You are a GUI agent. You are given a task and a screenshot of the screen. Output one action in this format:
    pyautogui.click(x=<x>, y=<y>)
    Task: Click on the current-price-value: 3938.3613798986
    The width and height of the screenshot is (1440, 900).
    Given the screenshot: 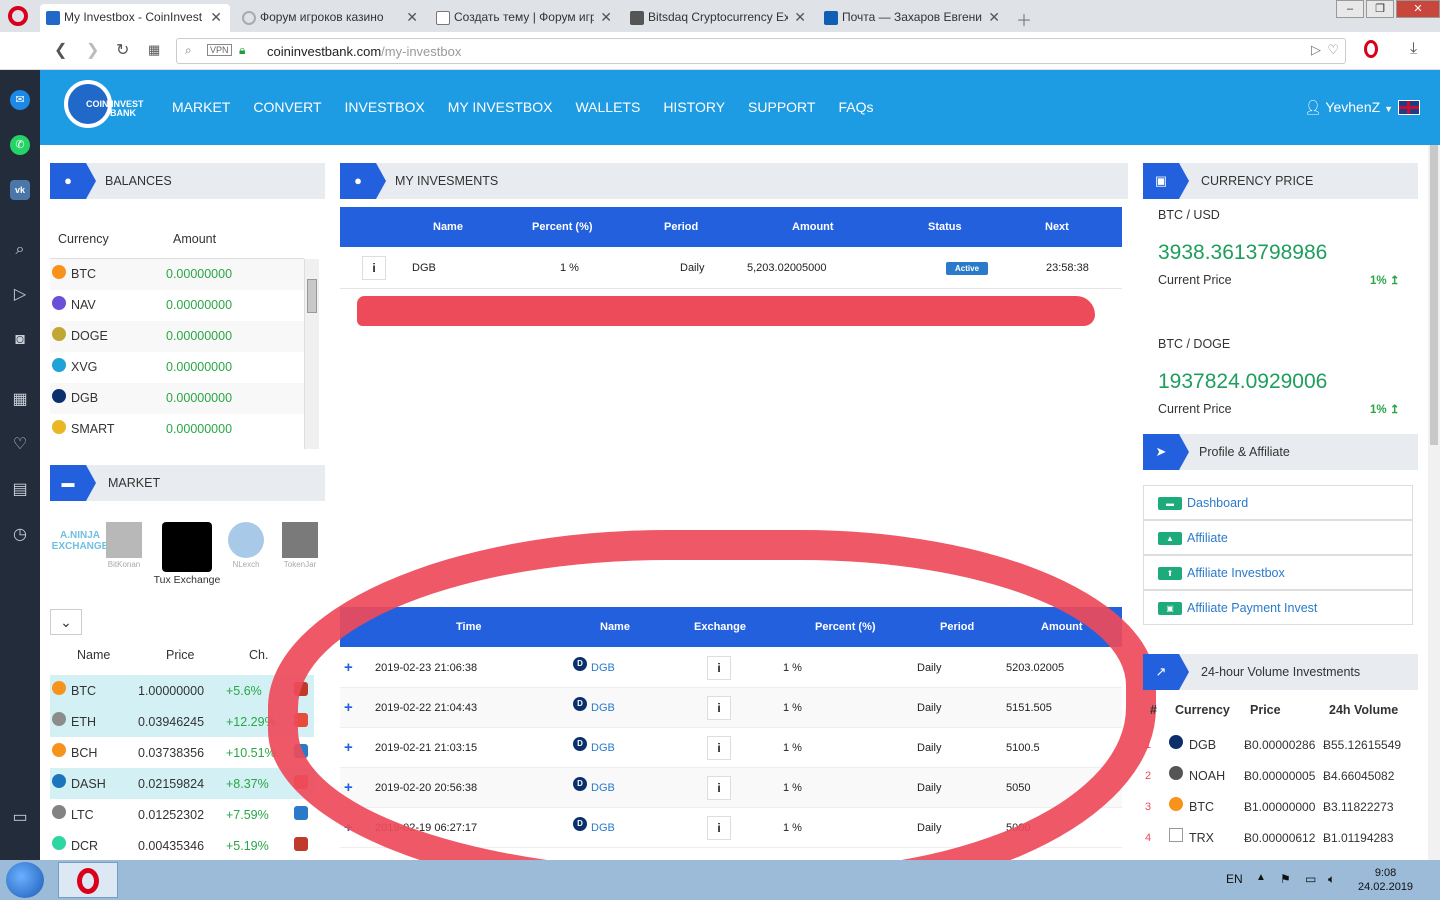 What is the action you would take?
    pyautogui.click(x=1243, y=252)
    